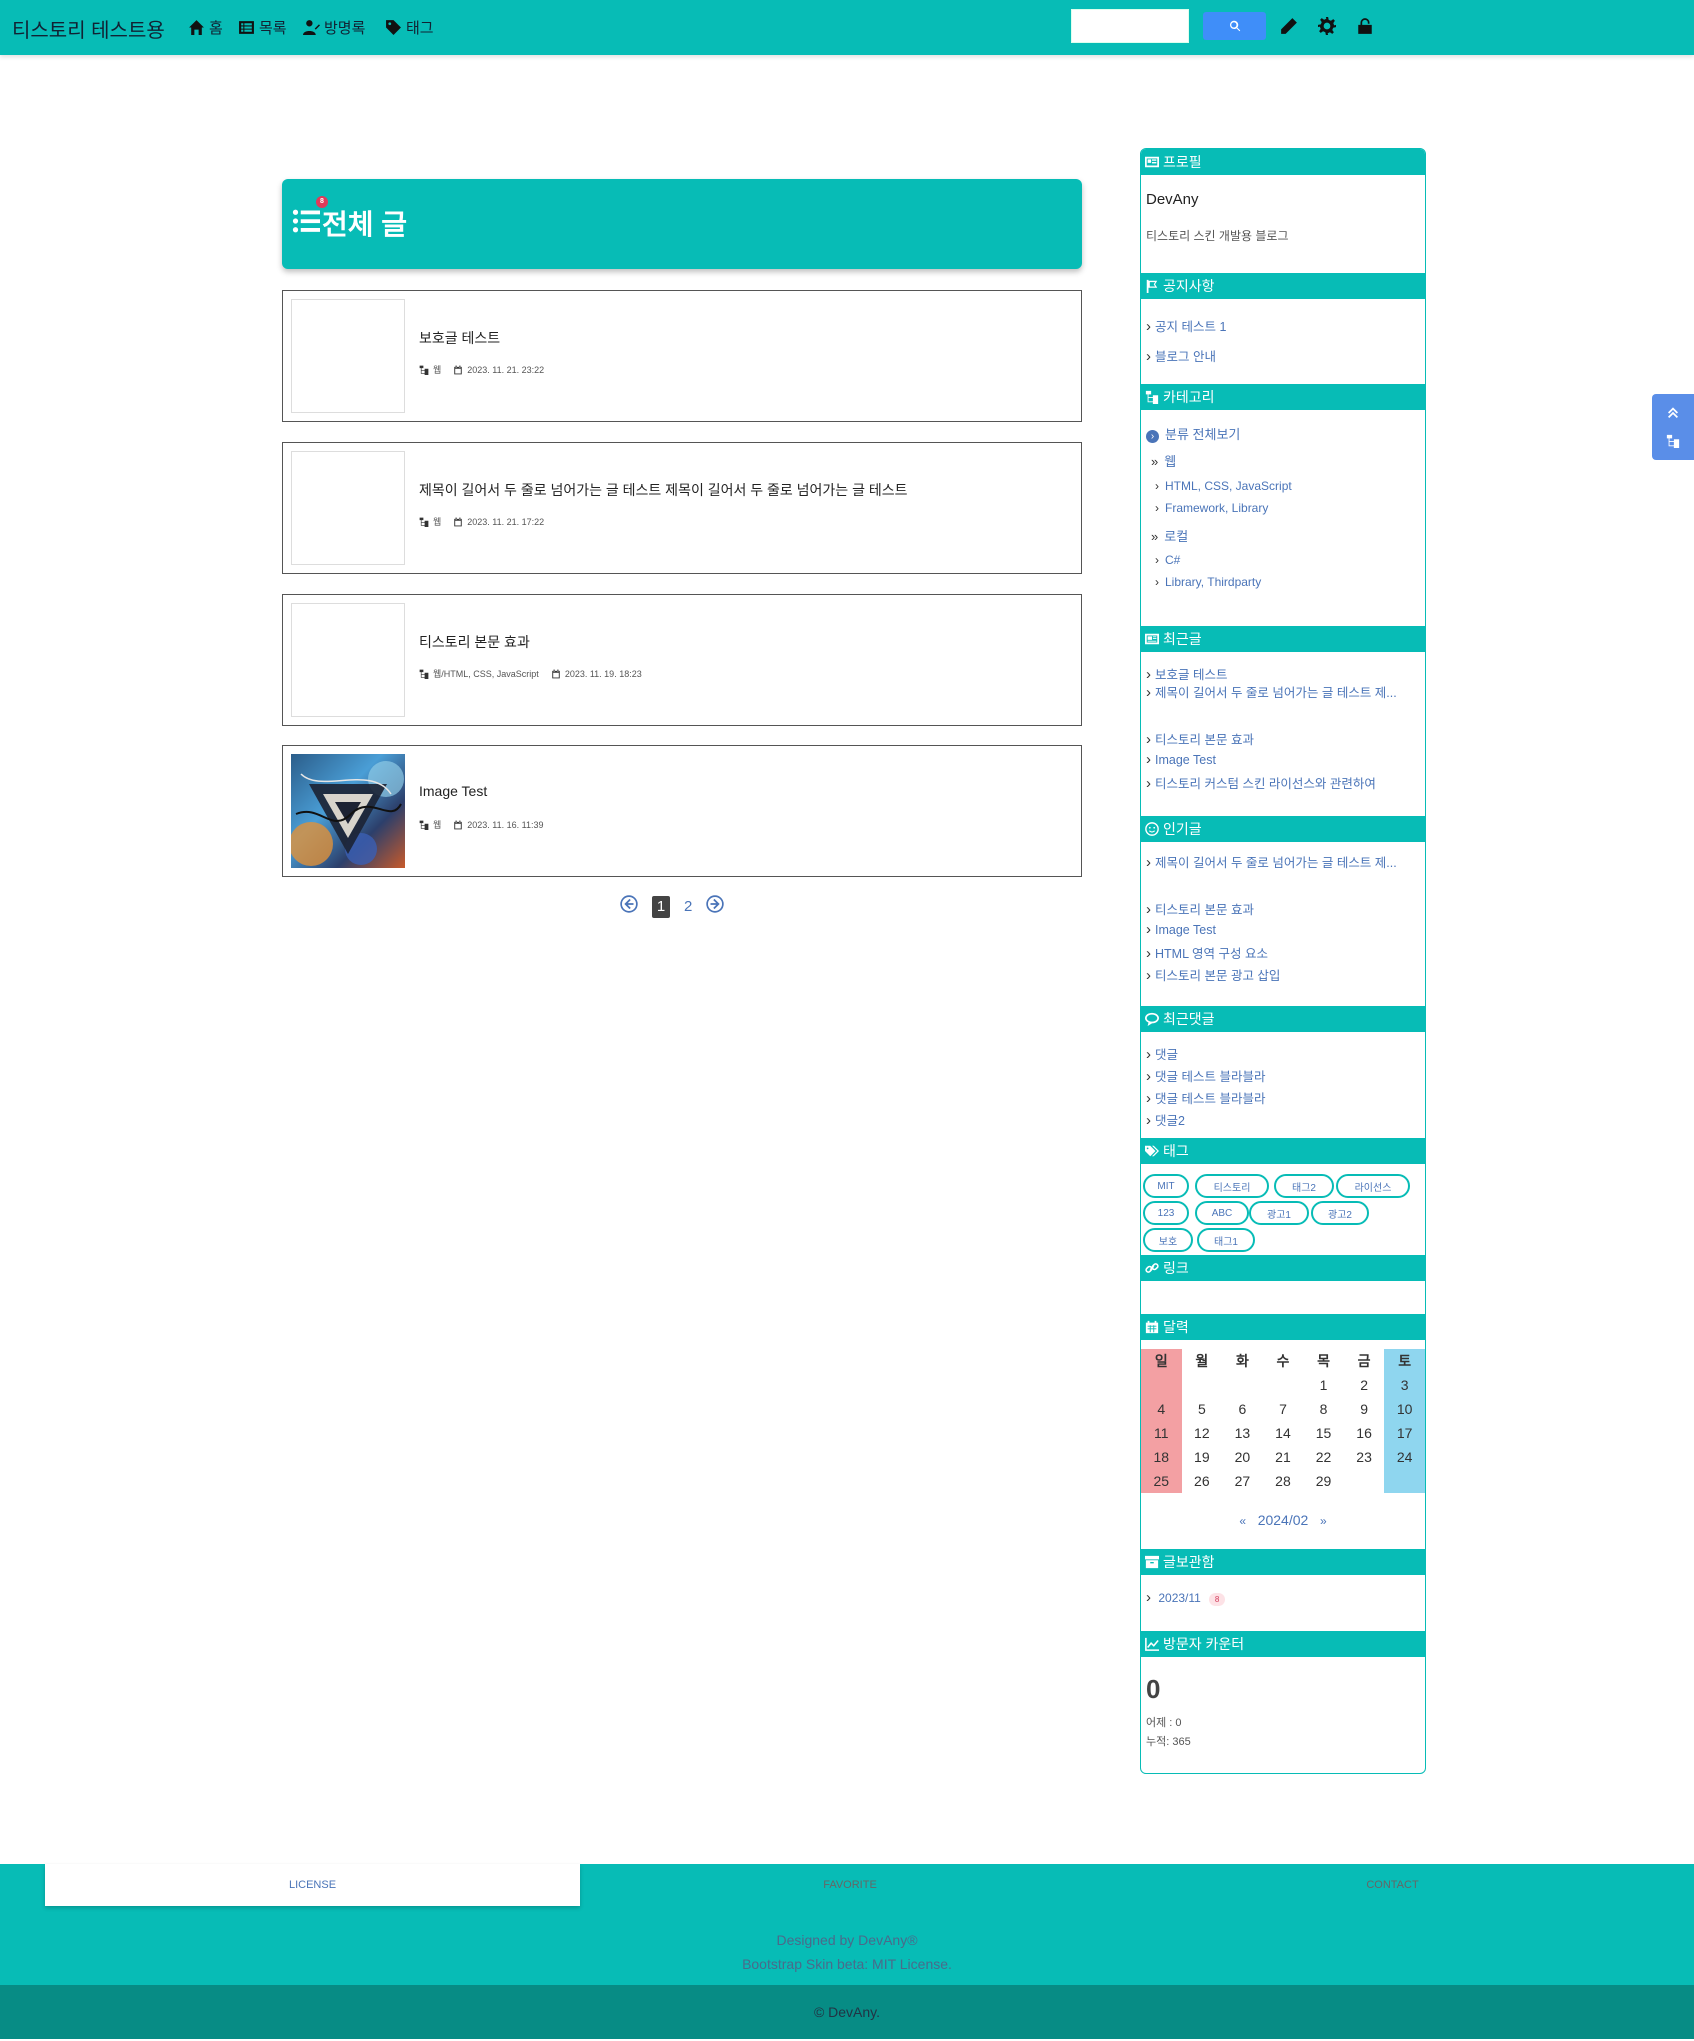  What do you see at coordinates (1152, 1268) in the screenshot?
I see `link-icon` at bounding box center [1152, 1268].